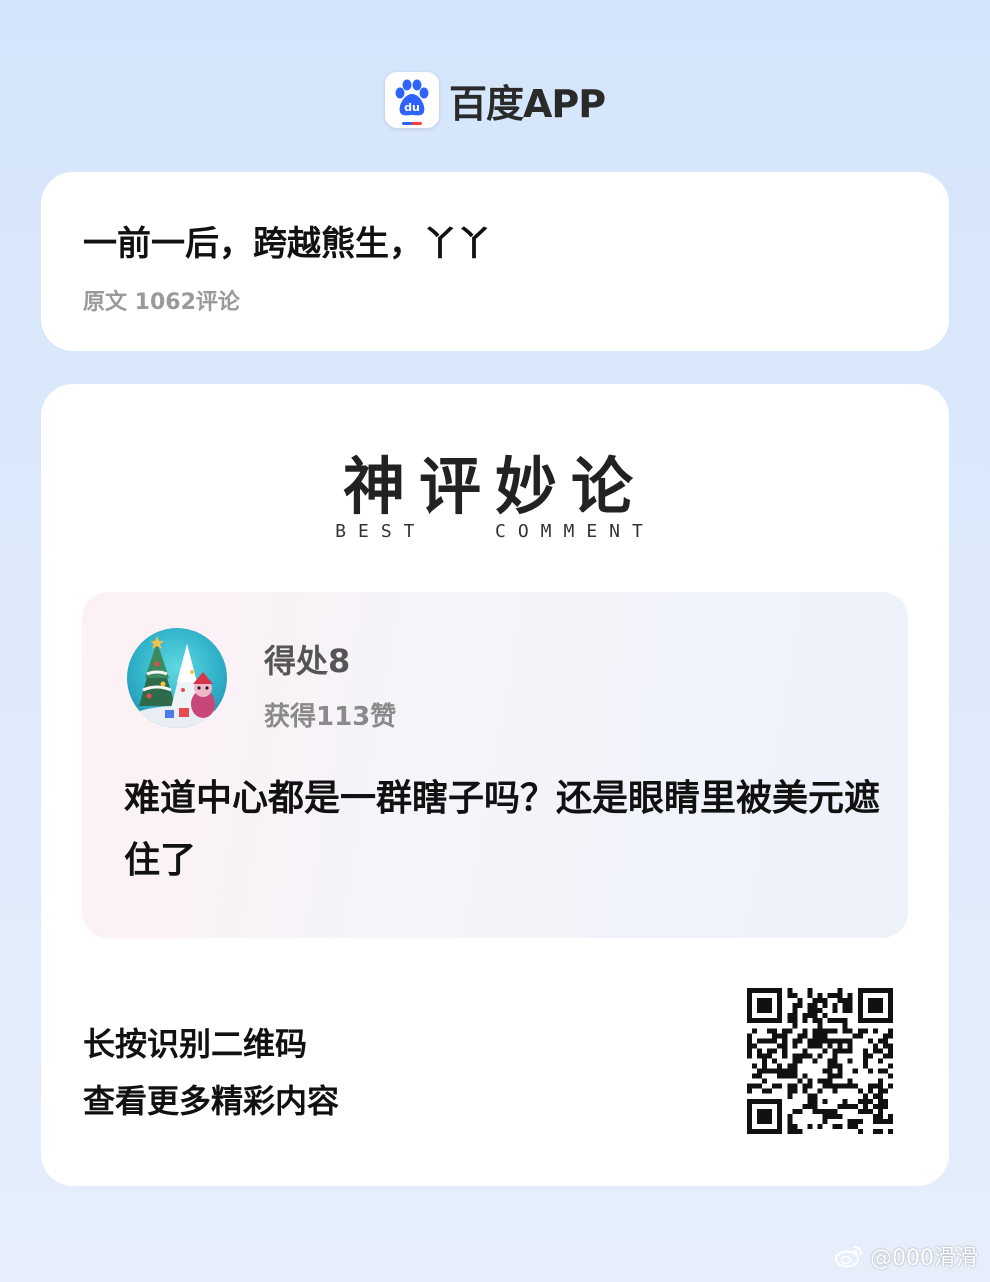  Describe the element at coordinates (330, 717) in the screenshot. I see `like-count: 获得113赞` at that location.